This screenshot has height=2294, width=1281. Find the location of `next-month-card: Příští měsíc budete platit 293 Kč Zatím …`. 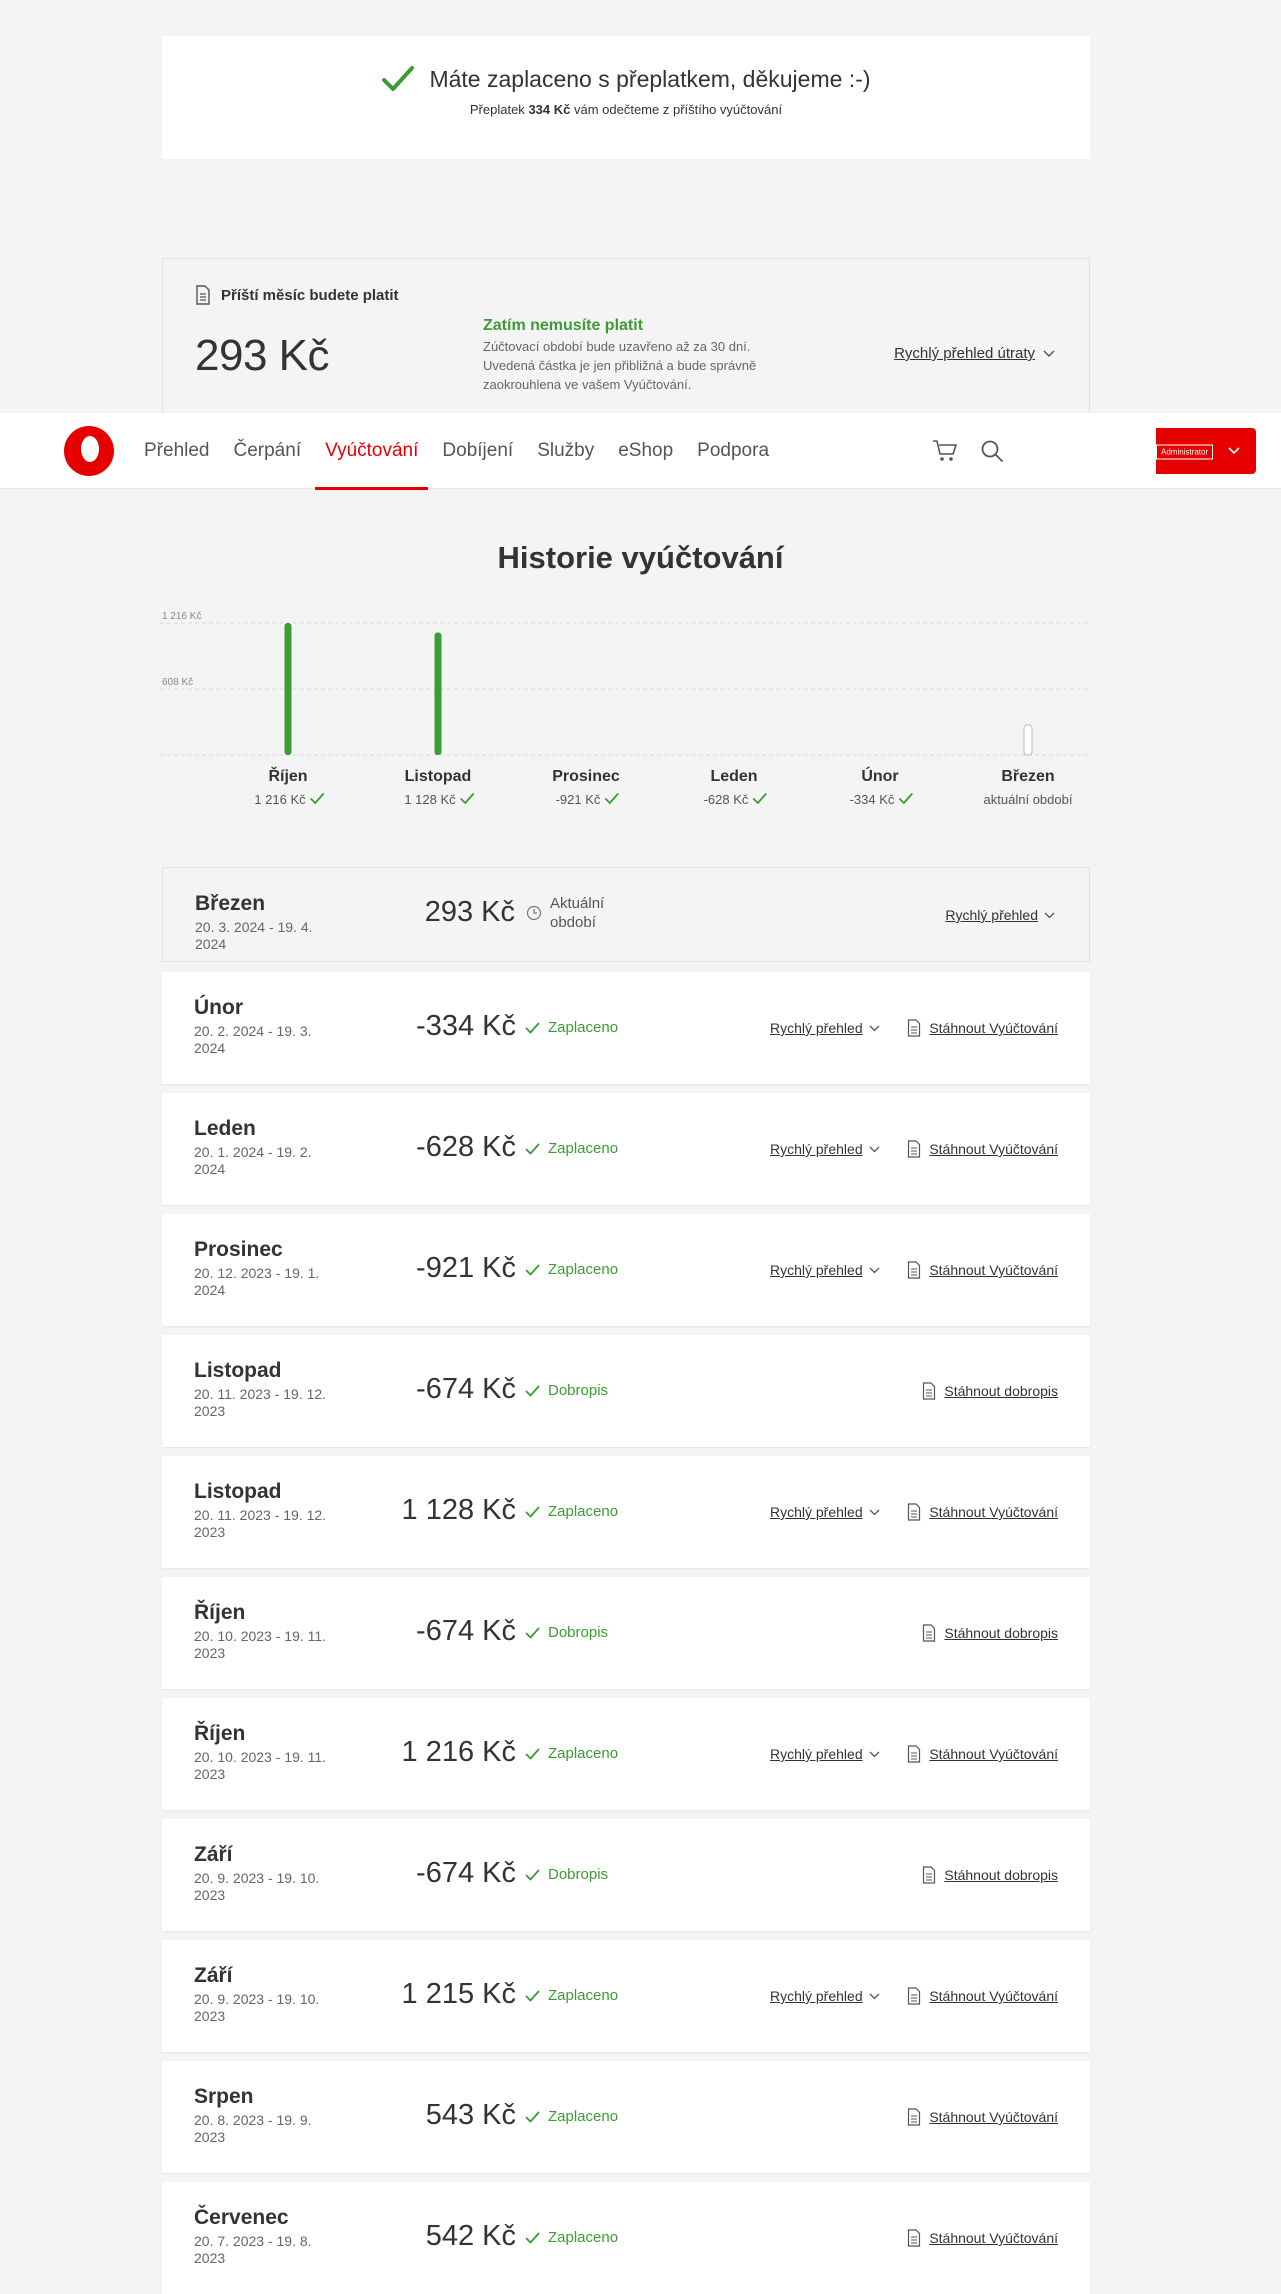

next-month-card: Příští měsíc budete platit 293 Kč Zatím … is located at coordinates (626, 336).